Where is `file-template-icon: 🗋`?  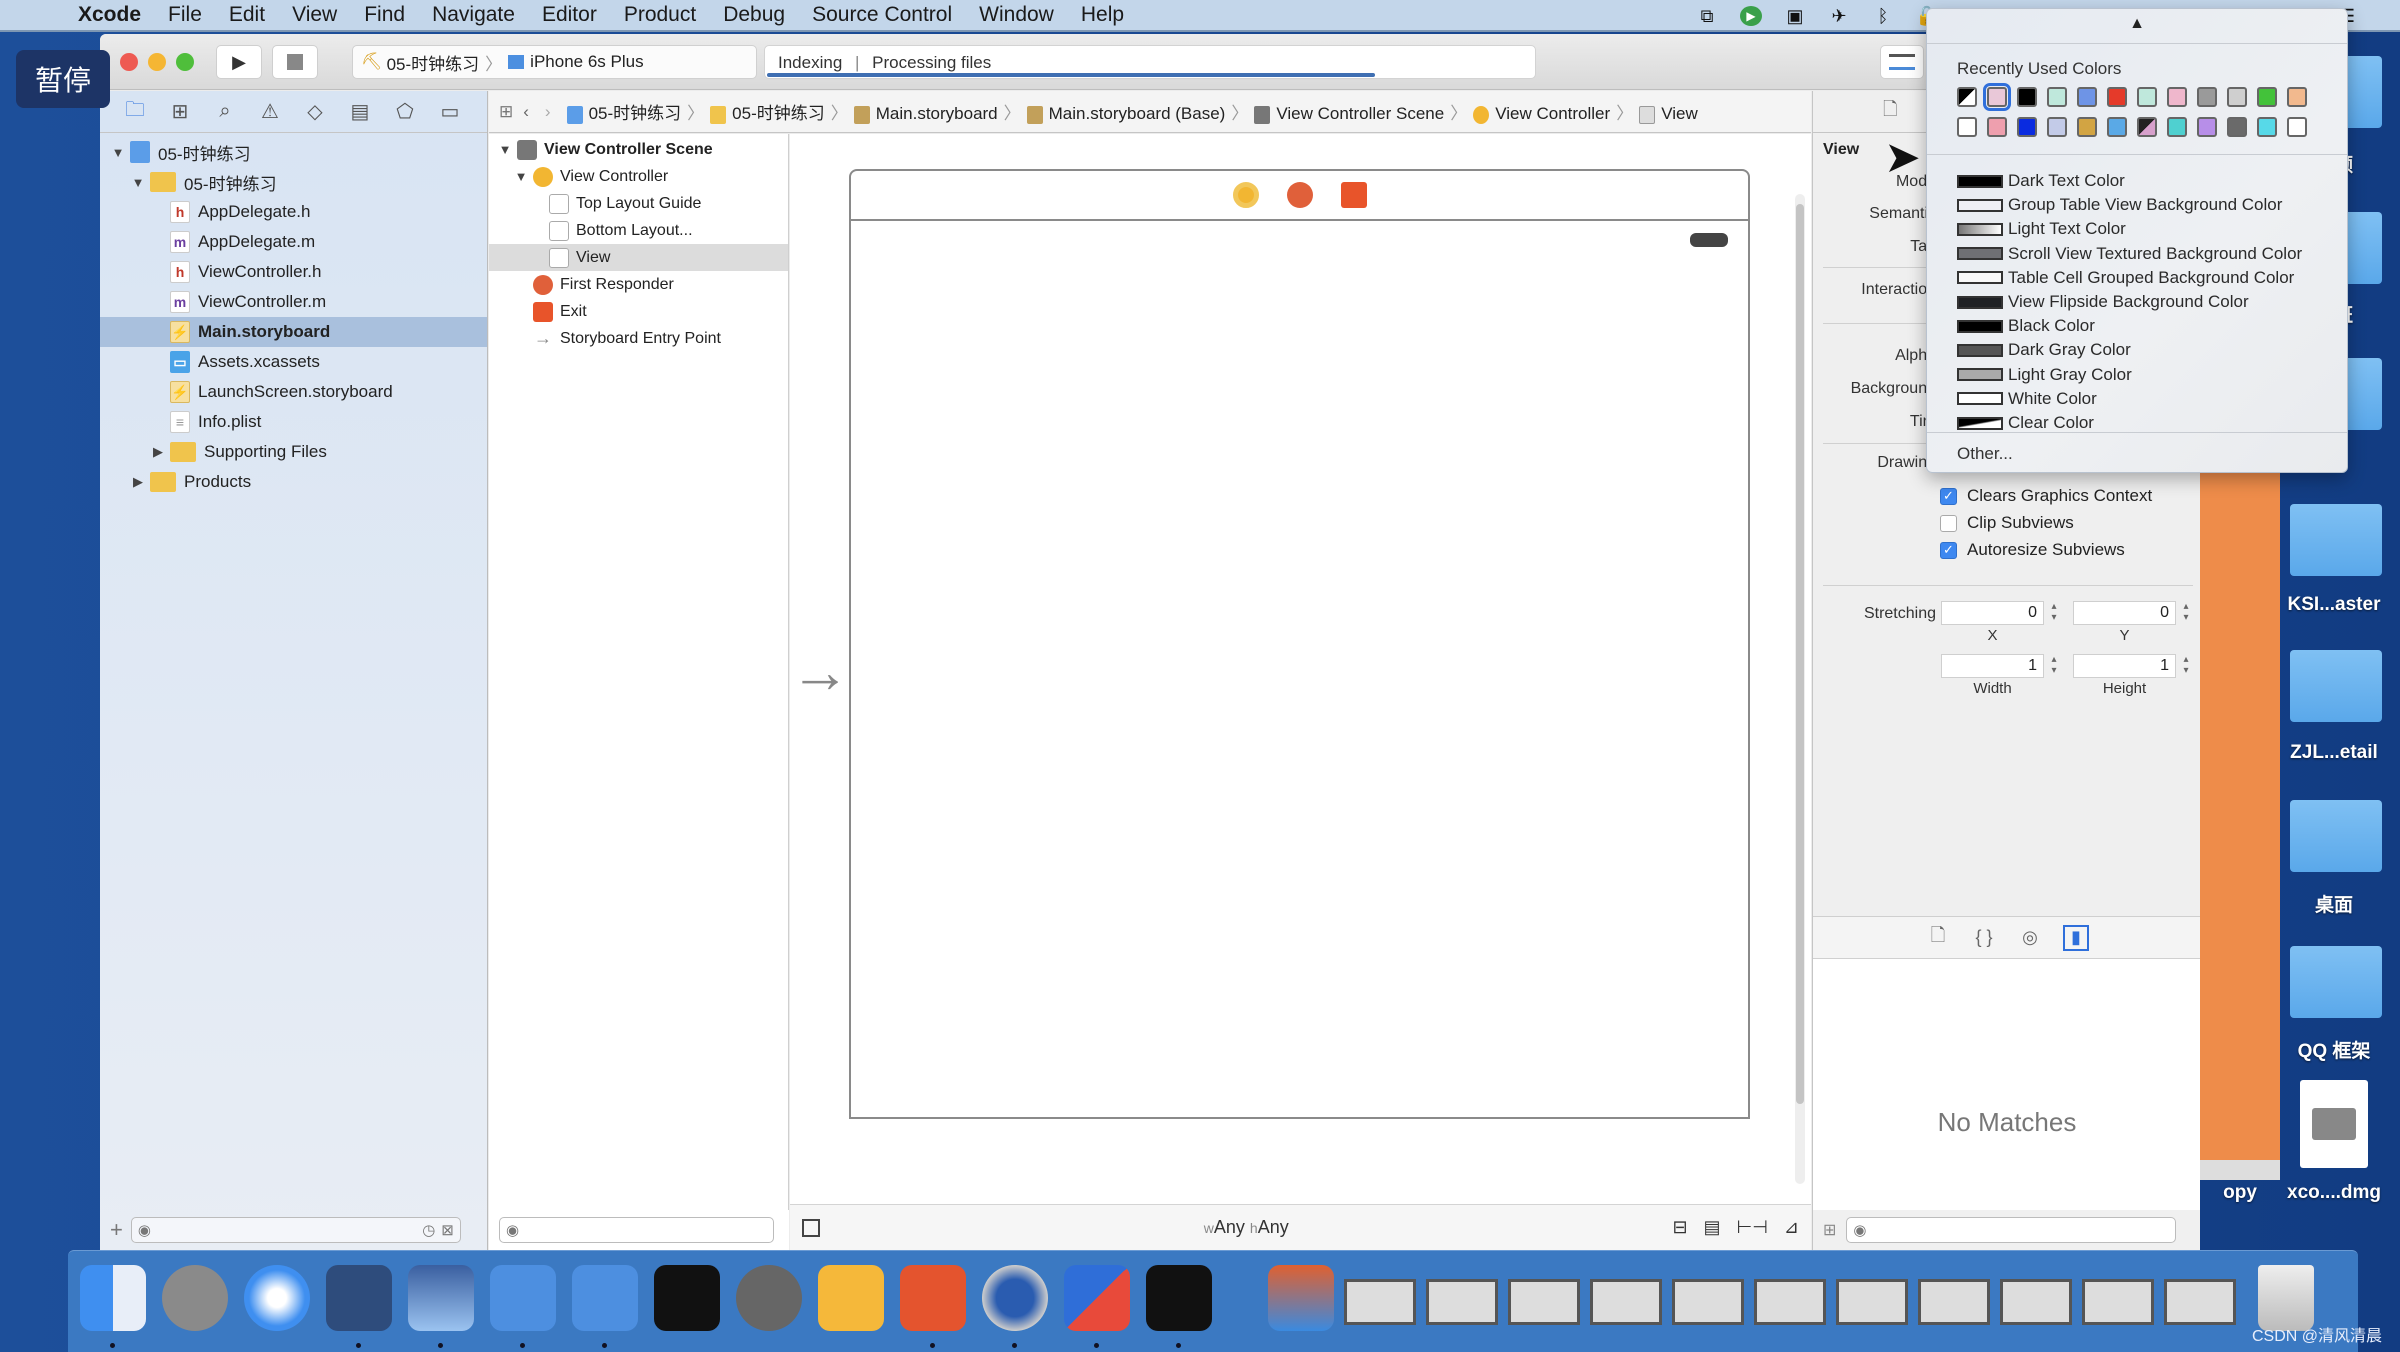 file-template-icon: 🗋 is located at coordinates (1938, 938).